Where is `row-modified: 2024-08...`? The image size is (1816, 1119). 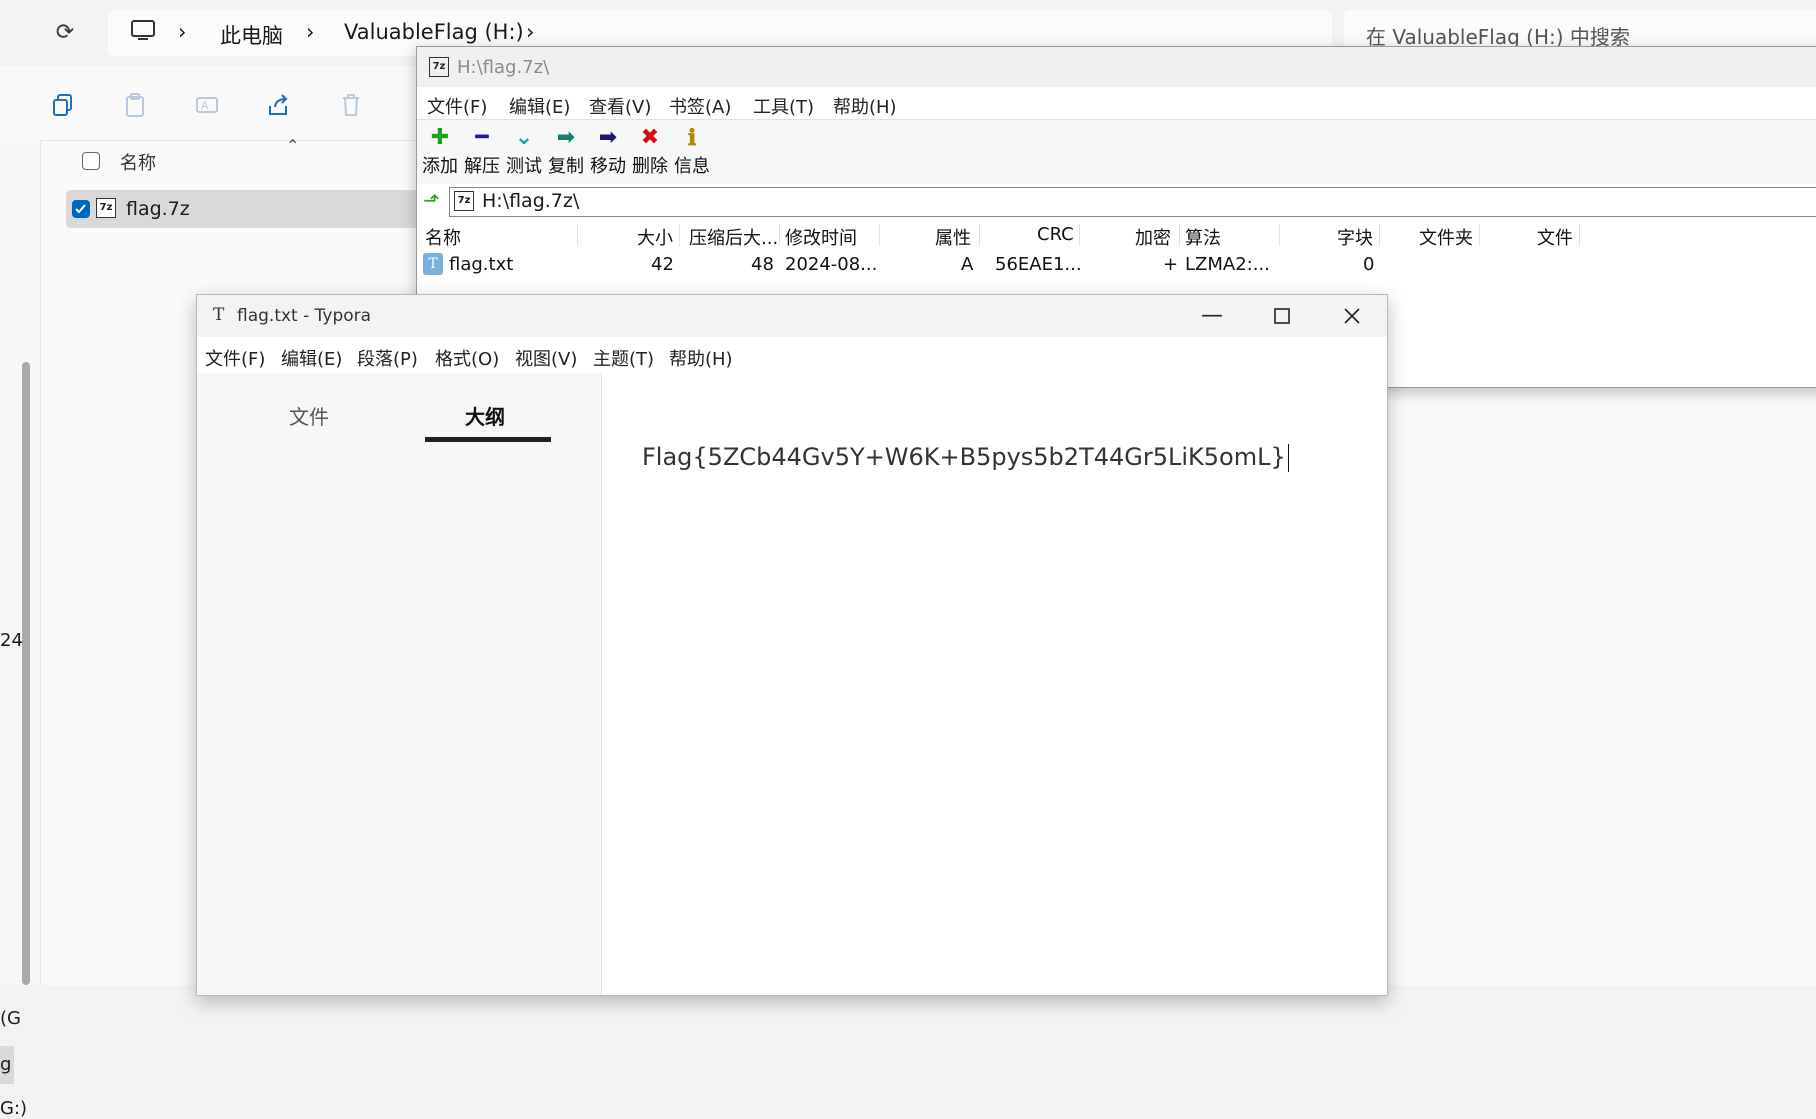 row-modified: 2024-08... is located at coordinates (831, 264).